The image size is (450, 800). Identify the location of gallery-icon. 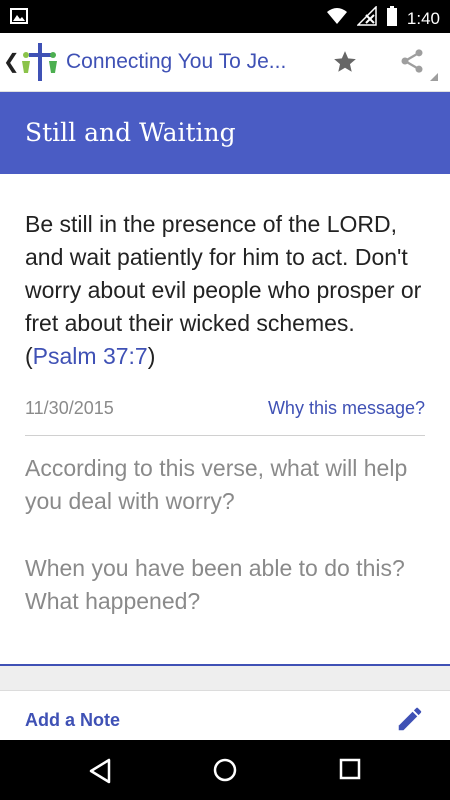
(19, 18).